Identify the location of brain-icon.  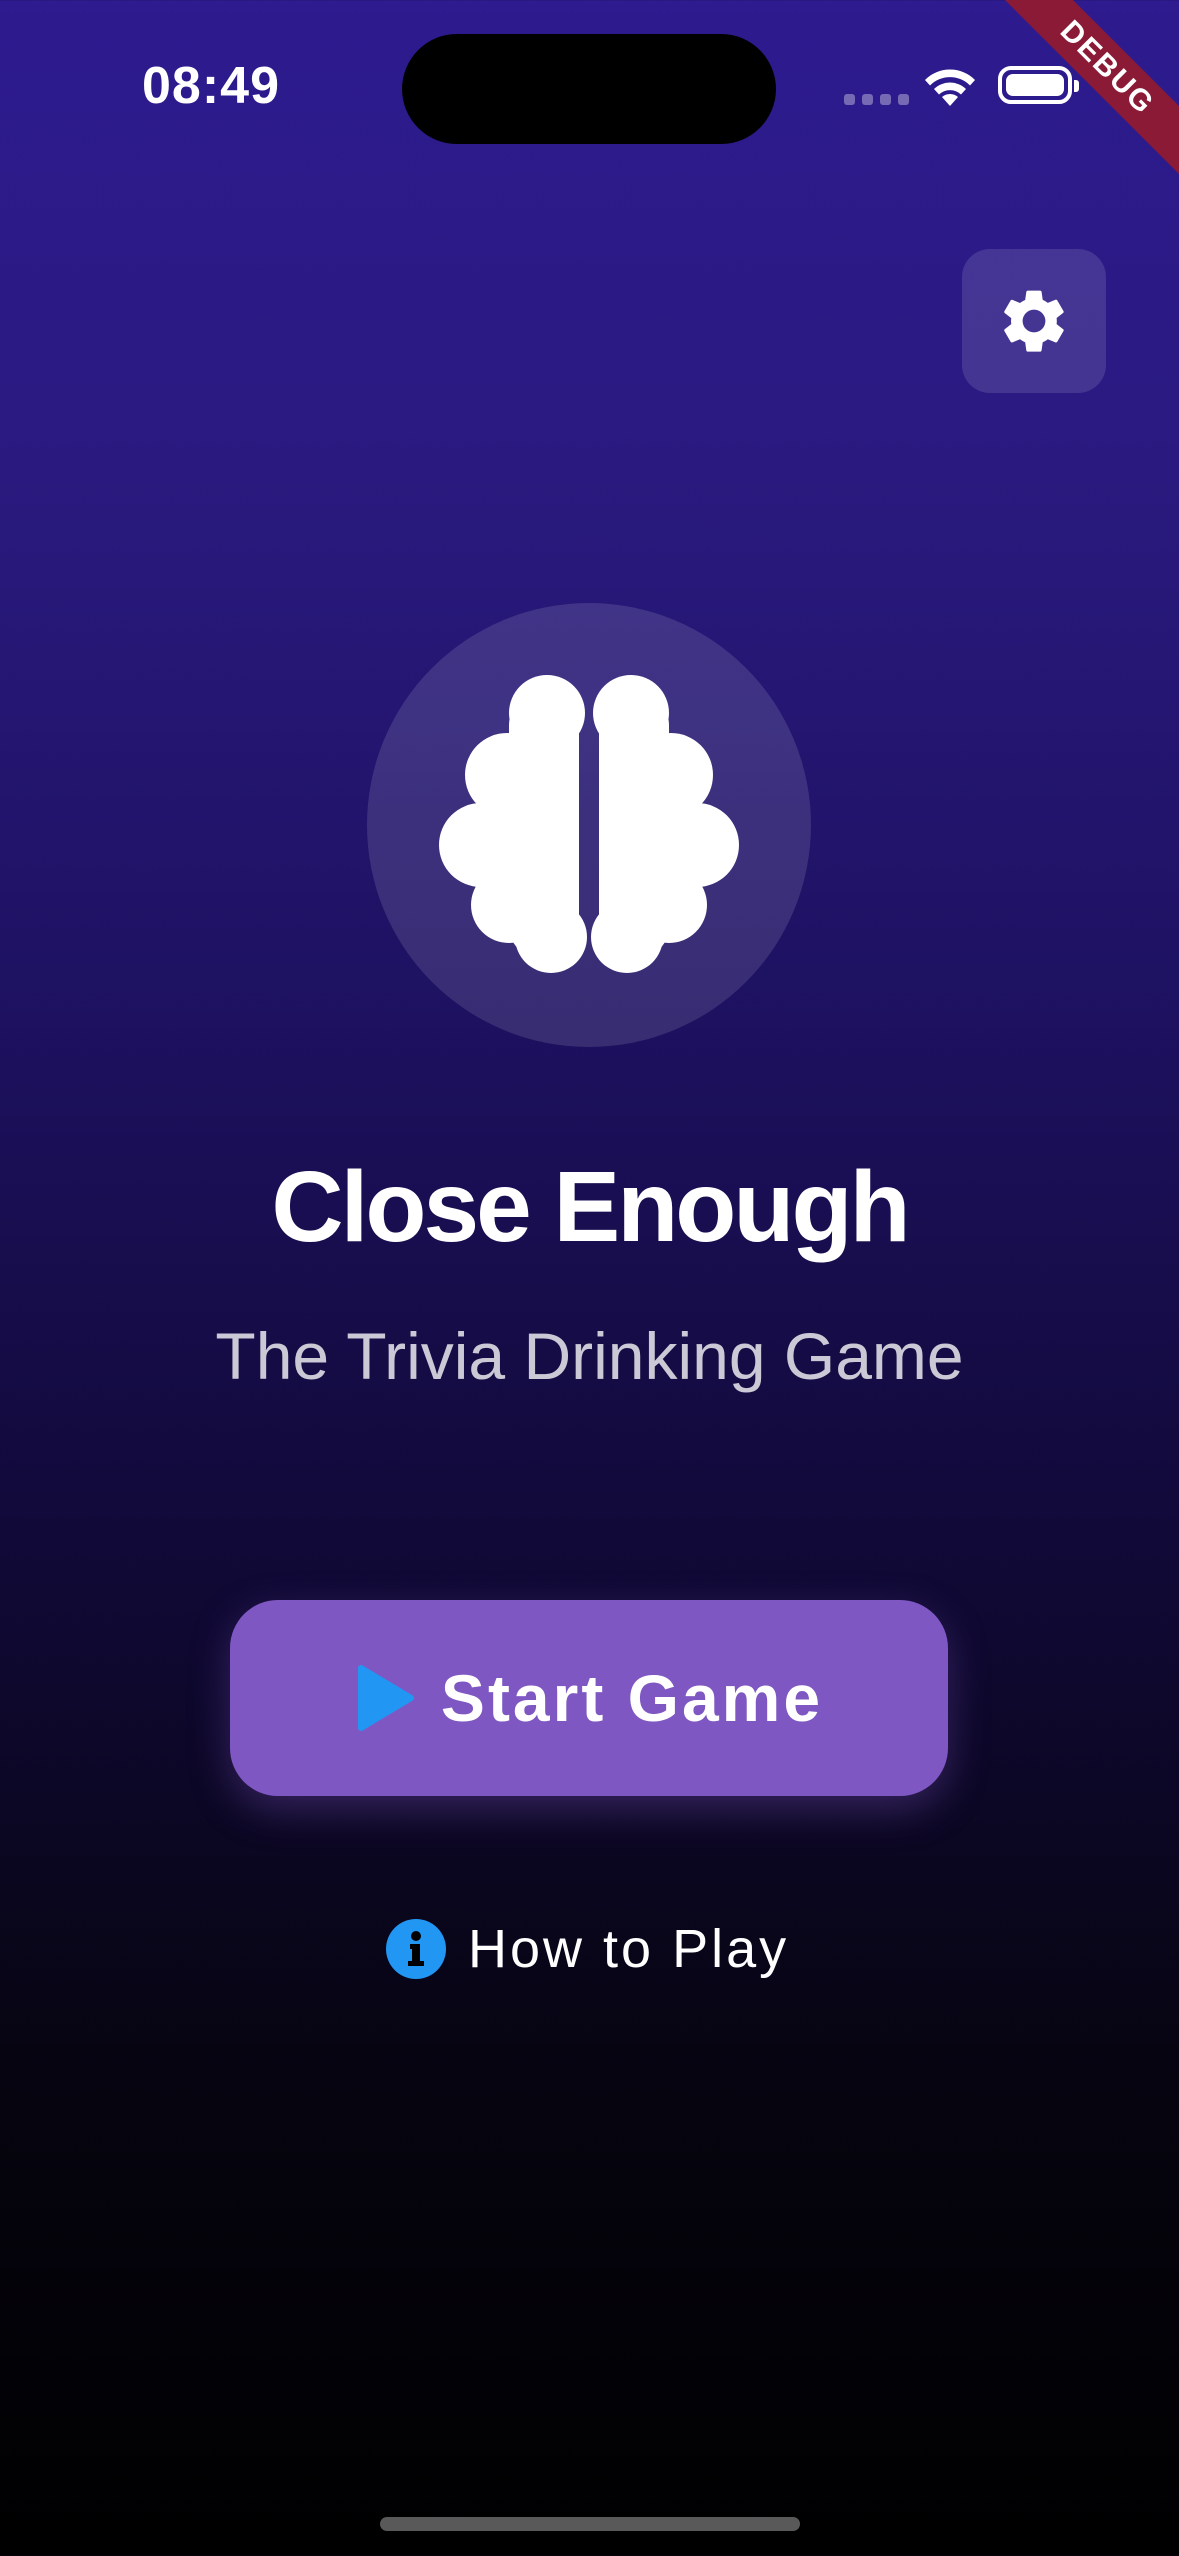
(589, 824).